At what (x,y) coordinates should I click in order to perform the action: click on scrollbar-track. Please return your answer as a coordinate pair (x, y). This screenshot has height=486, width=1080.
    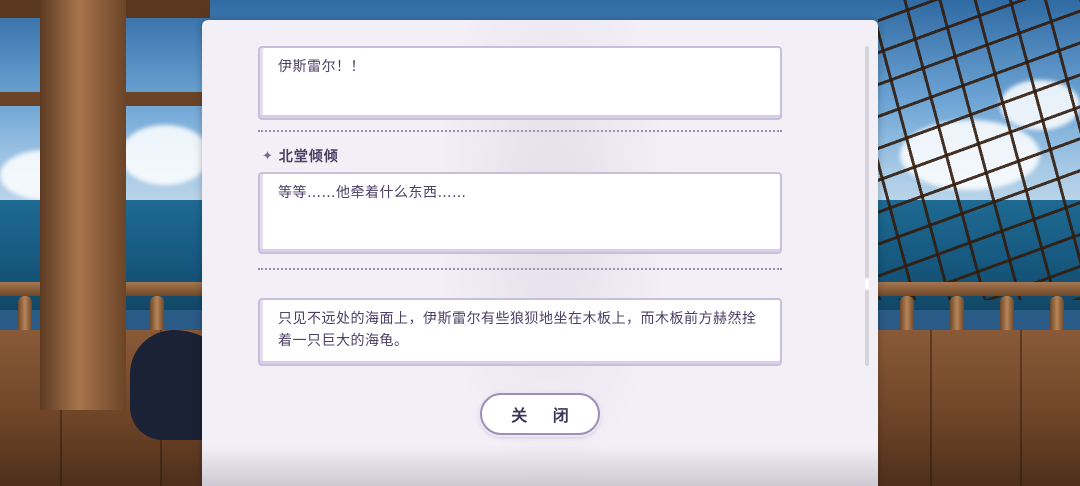
    Looking at the image, I should click on (867, 206).